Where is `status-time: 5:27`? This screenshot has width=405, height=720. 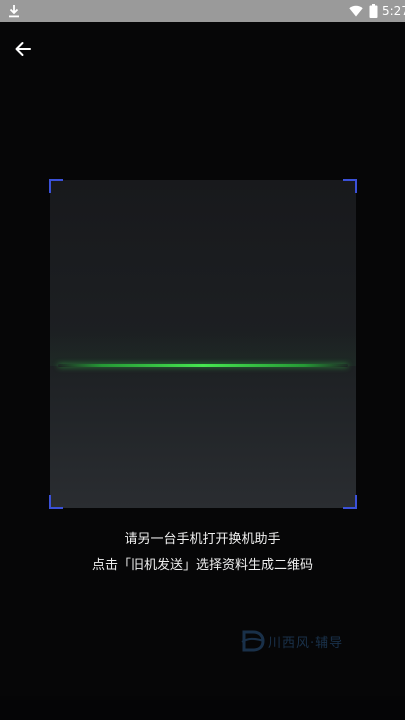 status-time: 5:27 is located at coordinates (393, 11).